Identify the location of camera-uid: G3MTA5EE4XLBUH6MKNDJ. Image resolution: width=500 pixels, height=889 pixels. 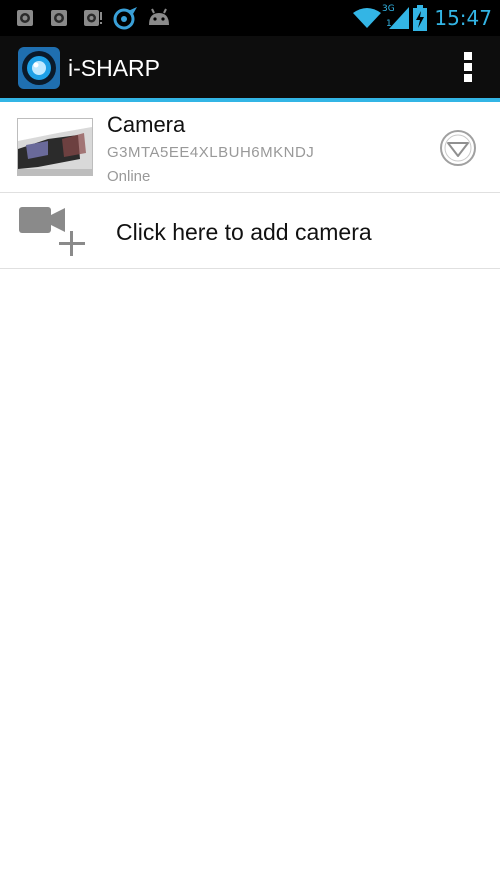
(211, 152).